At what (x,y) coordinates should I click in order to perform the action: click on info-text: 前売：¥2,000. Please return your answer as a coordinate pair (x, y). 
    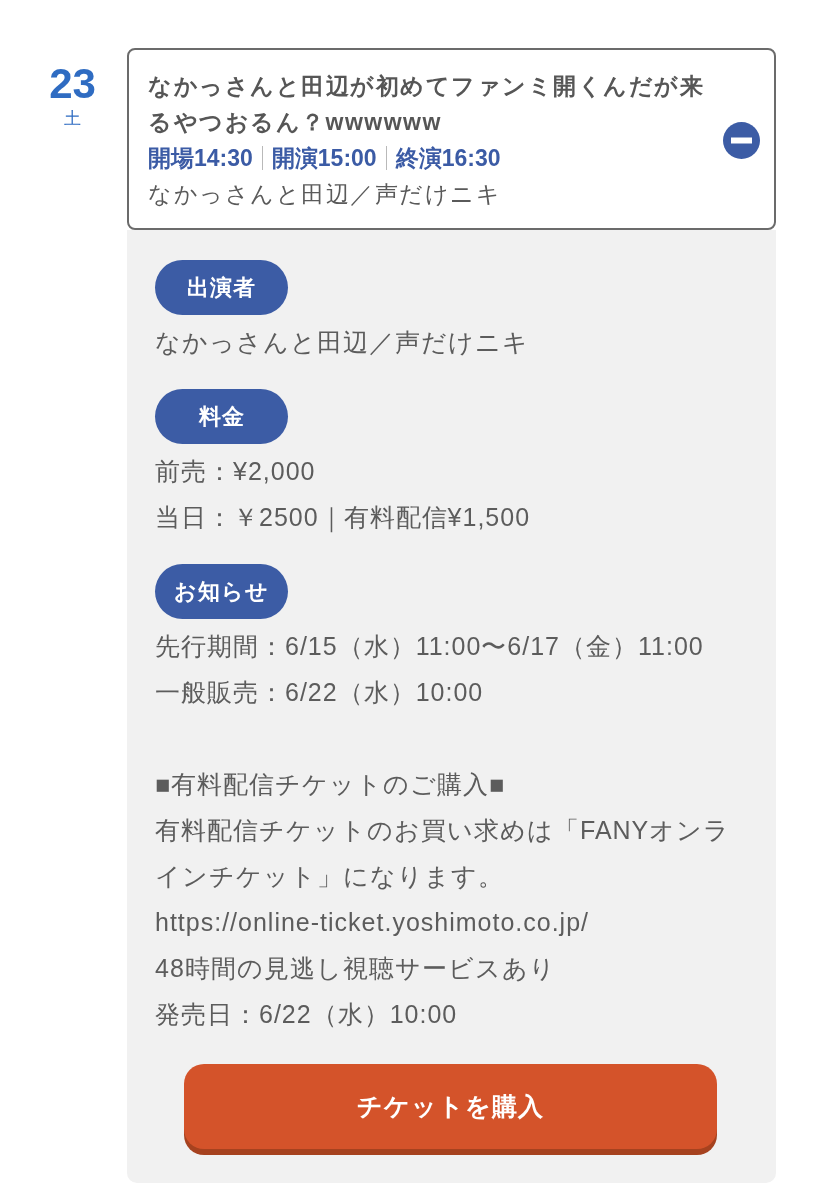
    Looking at the image, I should click on (236, 471).